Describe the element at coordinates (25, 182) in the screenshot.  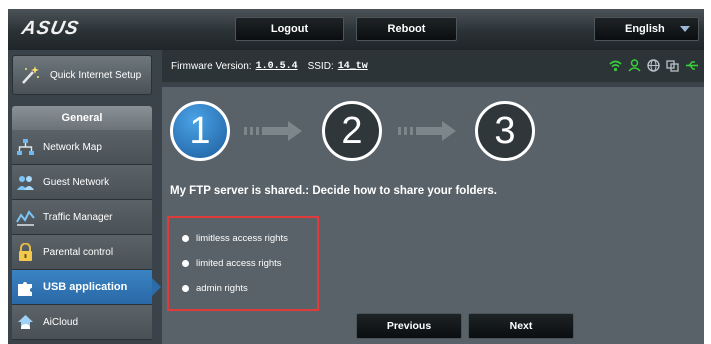
I see `guest-network-icon` at that location.